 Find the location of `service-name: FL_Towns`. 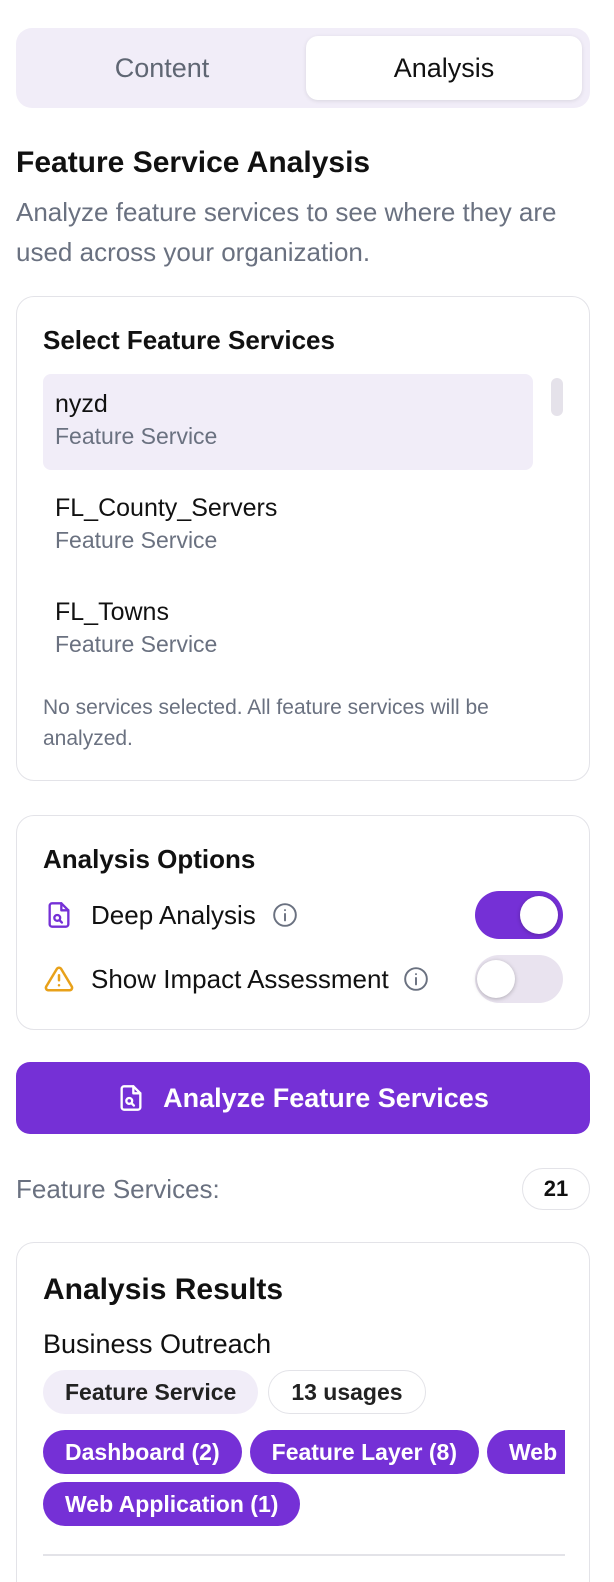

service-name: FL_Towns is located at coordinates (112, 612).